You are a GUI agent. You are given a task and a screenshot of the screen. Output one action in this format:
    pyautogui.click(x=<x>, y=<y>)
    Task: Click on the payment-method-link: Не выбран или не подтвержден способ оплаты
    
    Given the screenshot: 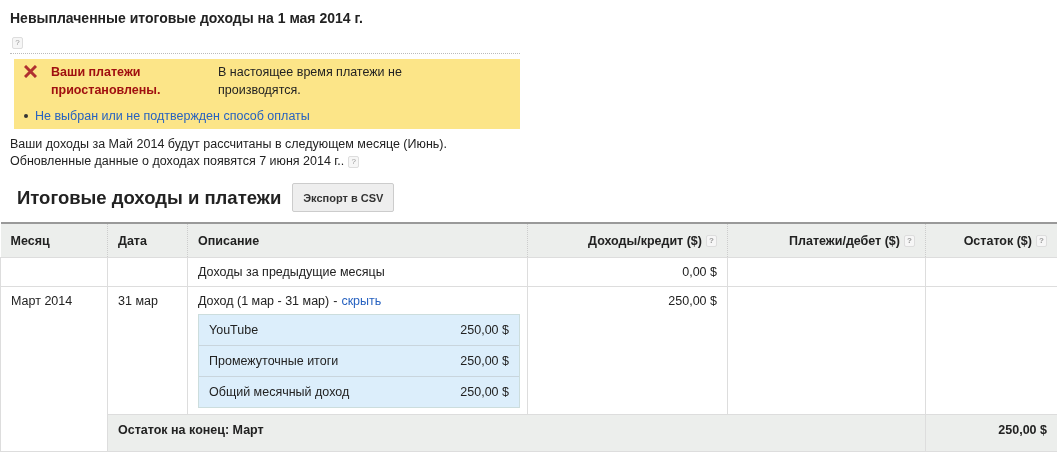 What is the action you would take?
    pyautogui.click(x=172, y=116)
    